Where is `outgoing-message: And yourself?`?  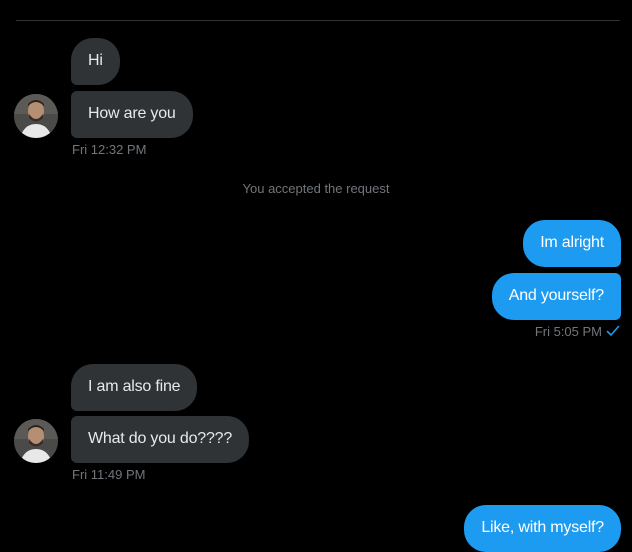 outgoing-message: And yourself? is located at coordinates (556, 296).